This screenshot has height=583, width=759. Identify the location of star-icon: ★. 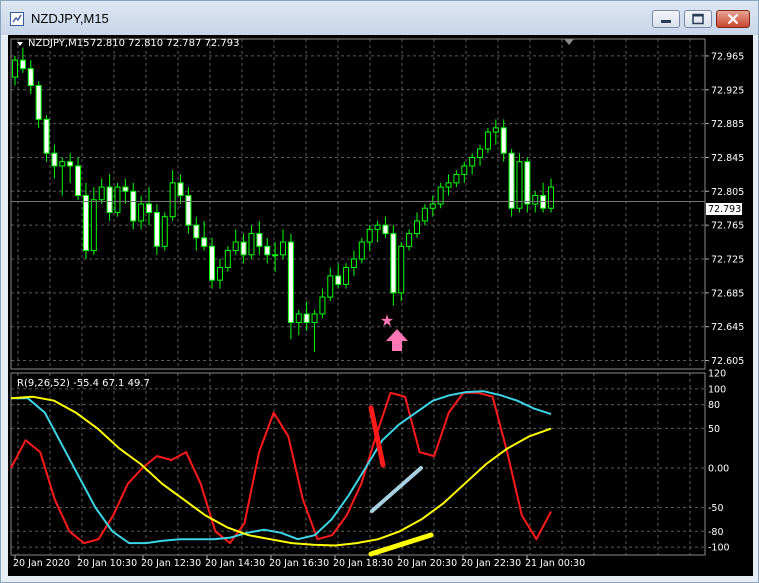
(387, 320).